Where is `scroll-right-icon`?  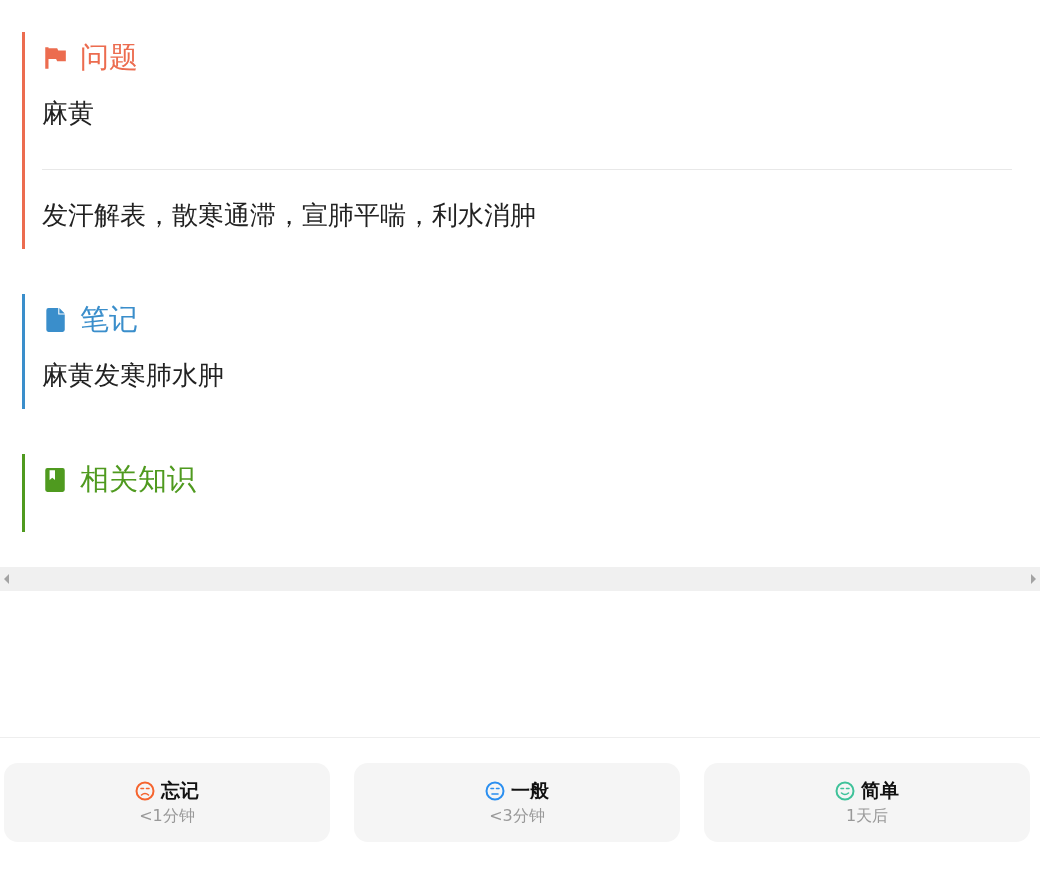 scroll-right-icon is located at coordinates (1034, 579).